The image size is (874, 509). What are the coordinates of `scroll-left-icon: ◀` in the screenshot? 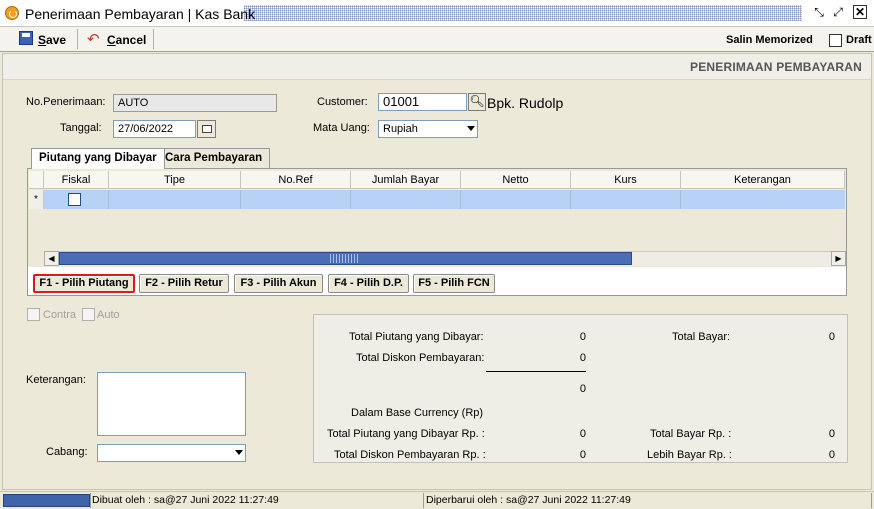 It's located at (51, 258).